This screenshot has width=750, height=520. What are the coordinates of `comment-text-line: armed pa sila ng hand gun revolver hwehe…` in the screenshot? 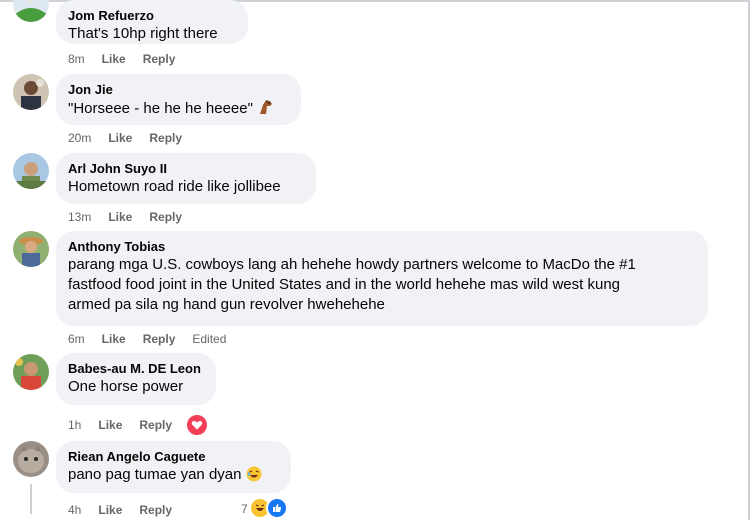 It's located at (226, 304).